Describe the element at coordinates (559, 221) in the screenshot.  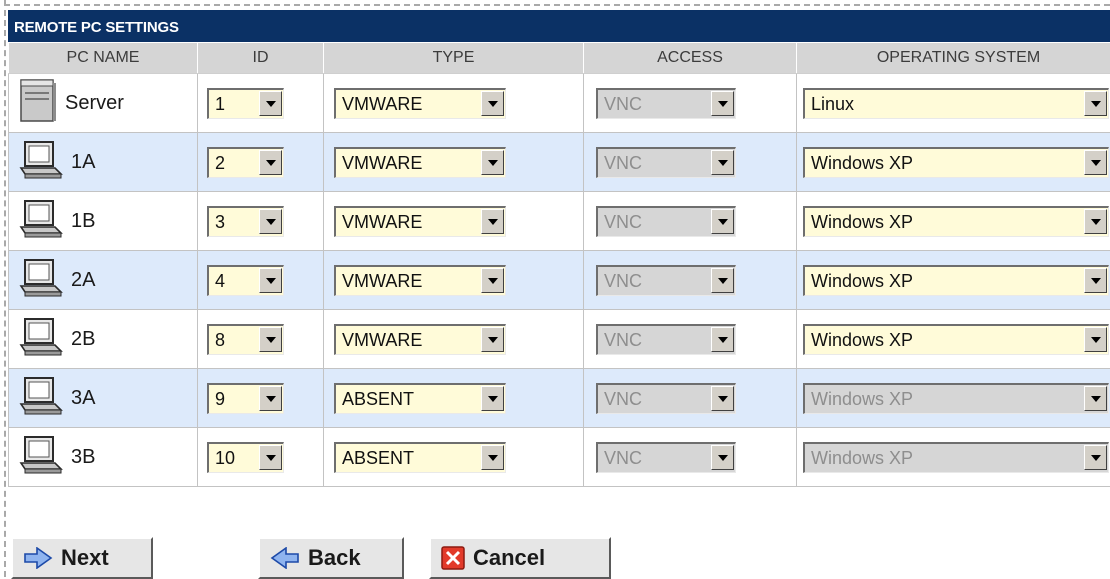
I see `table-row: 1B 3 VMWARE VNC Windows XP` at that location.